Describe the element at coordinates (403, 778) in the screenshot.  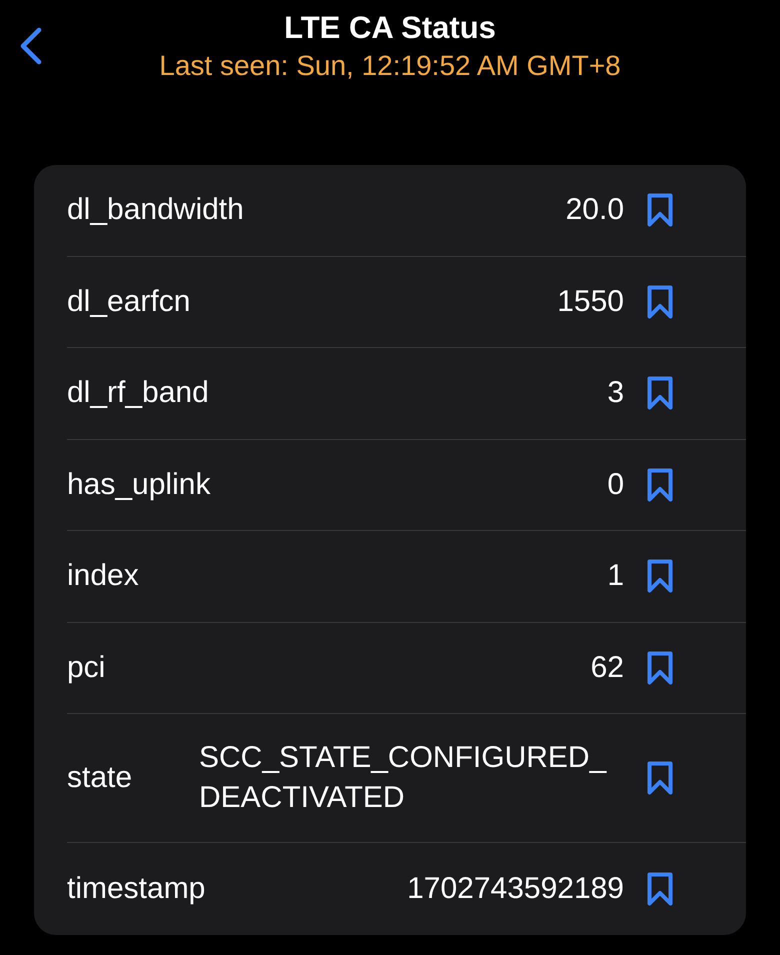
I see `field-value: SCC_STATE_CONFIGURED_DEACTIVATED` at that location.